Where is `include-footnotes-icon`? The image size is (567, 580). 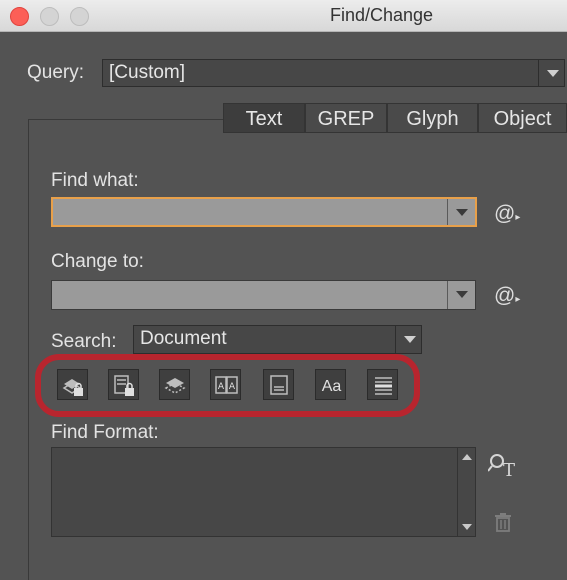 include-footnotes-icon is located at coordinates (279, 385).